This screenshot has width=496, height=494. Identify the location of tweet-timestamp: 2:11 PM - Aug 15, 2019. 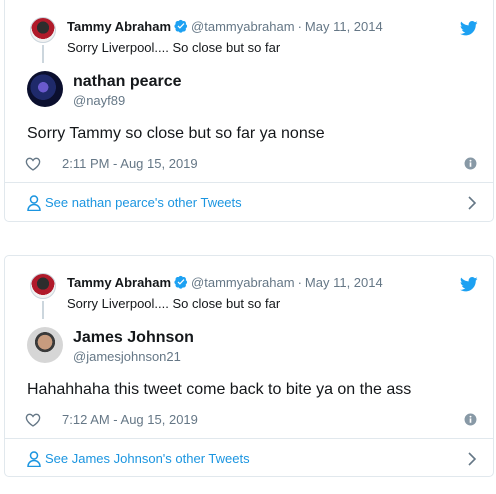
(130, 164).